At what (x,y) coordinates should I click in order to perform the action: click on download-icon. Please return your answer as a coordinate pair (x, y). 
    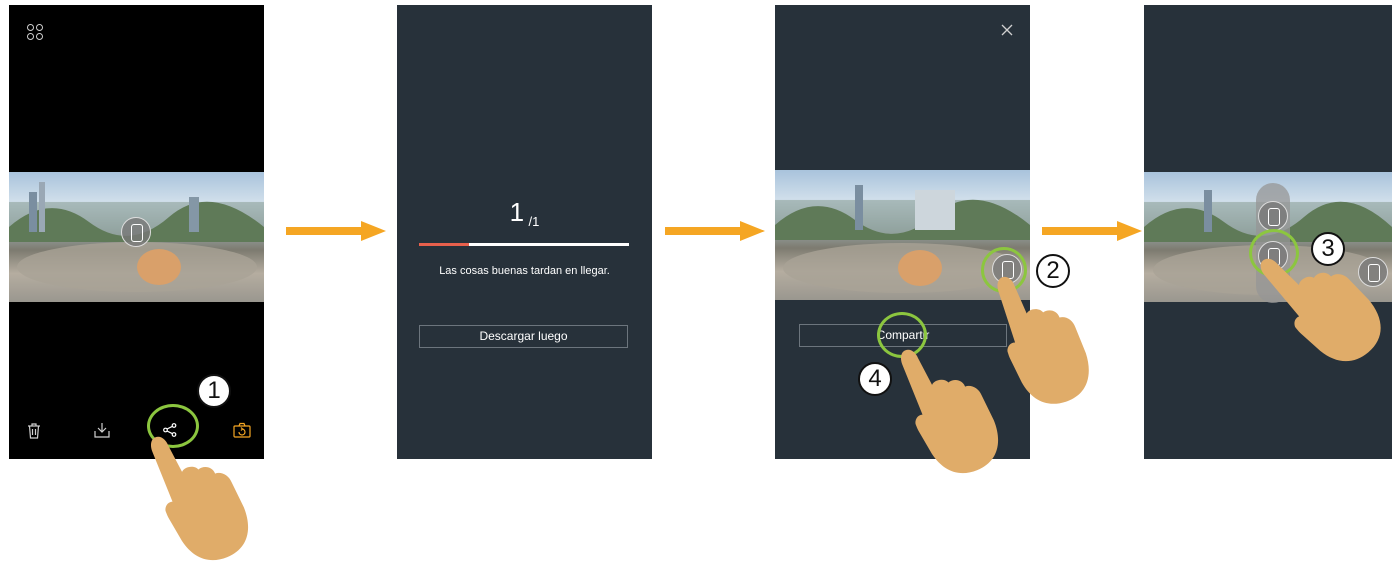
    Looking at the image, I should click on (102, 430).